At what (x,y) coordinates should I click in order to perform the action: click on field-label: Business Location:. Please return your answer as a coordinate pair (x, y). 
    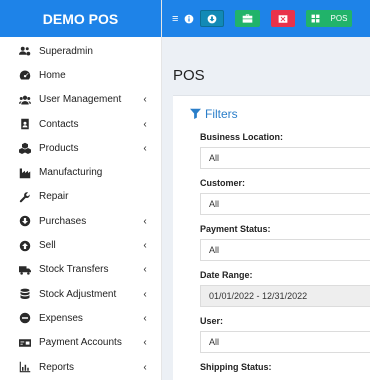
    Looking at the image, I should click on (242, 137).